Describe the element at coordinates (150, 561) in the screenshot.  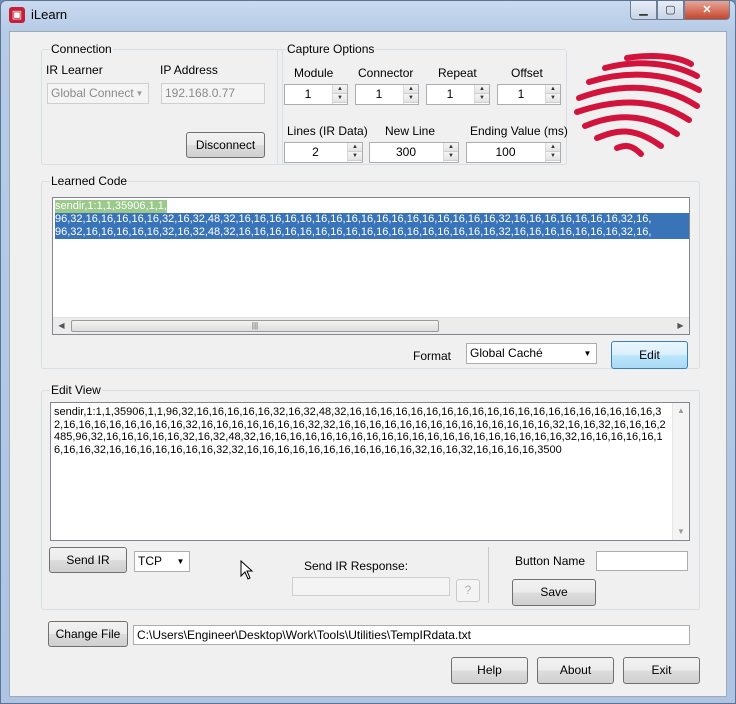
I see `protocol-value: TCP` at that location.